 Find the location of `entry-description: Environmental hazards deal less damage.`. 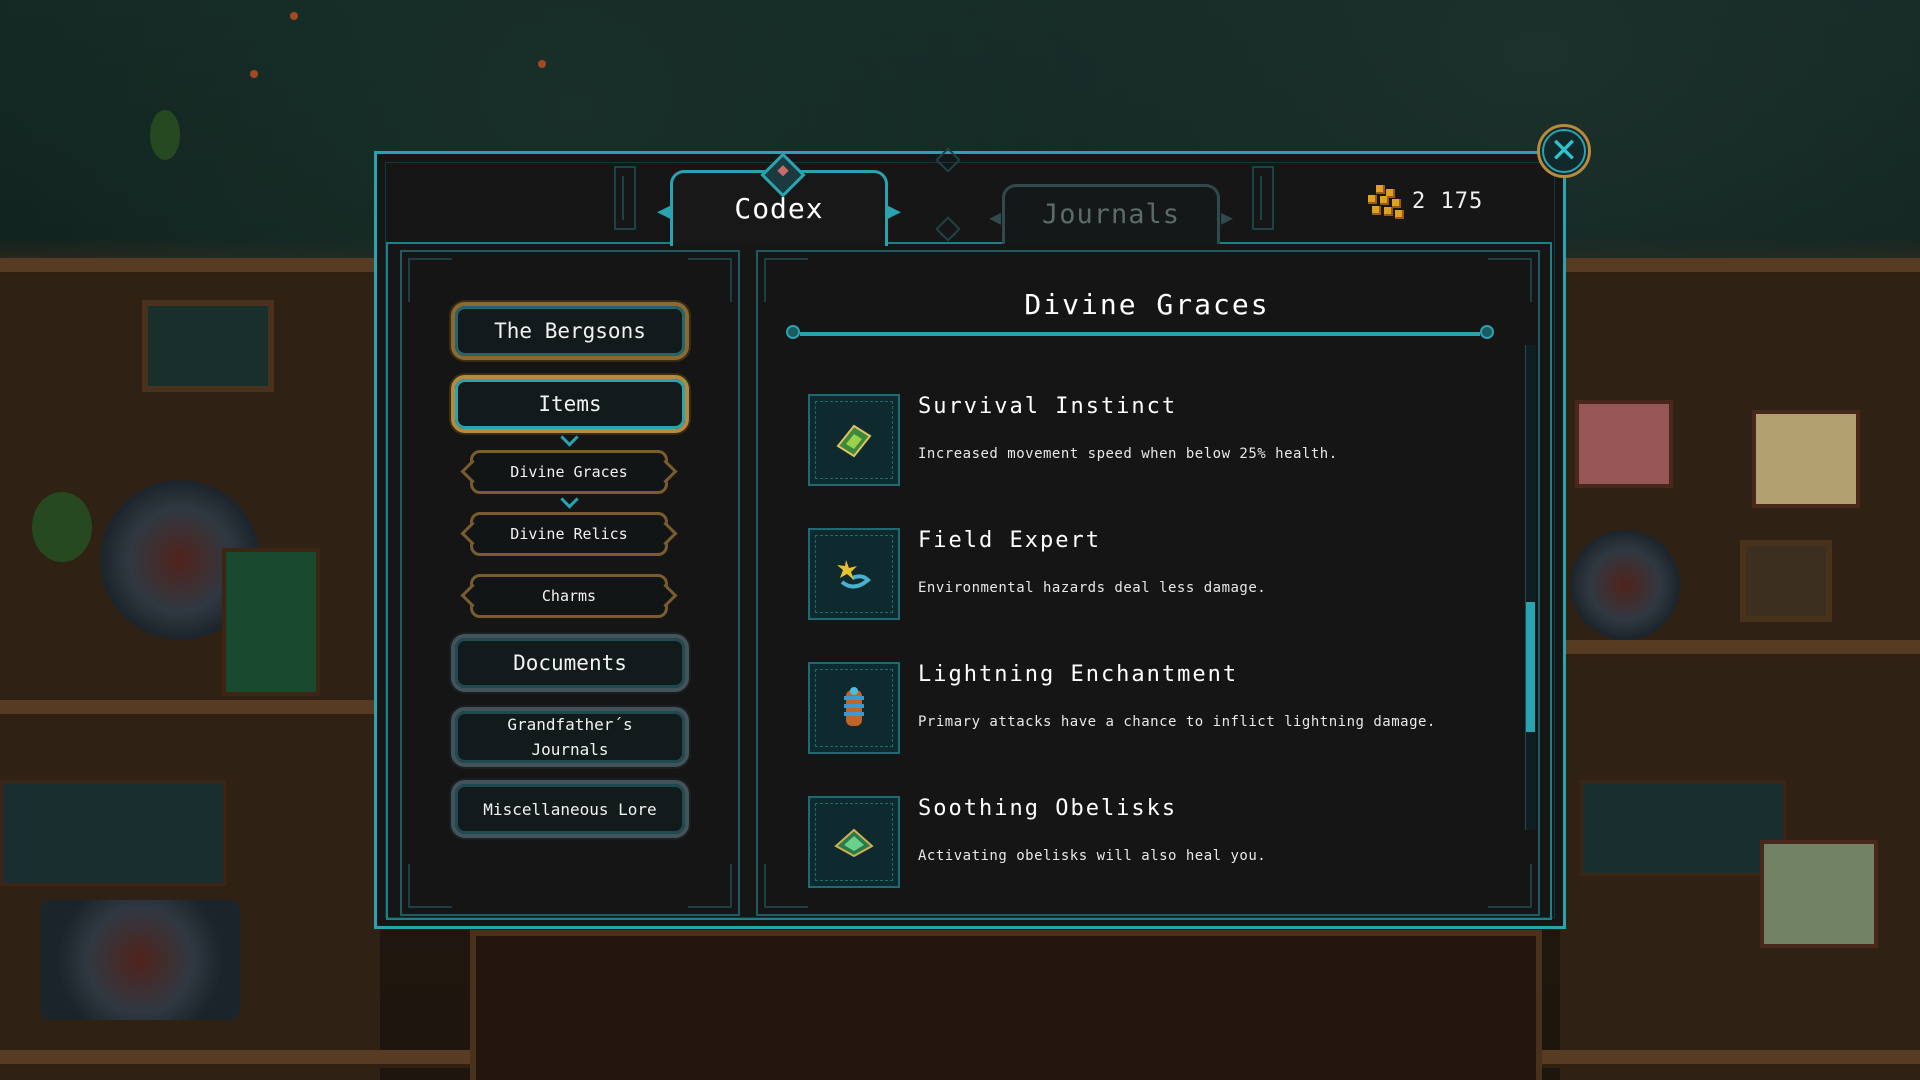

entry-description: Environmental hazards deal less damage. is located at coordinates (1092, 588).